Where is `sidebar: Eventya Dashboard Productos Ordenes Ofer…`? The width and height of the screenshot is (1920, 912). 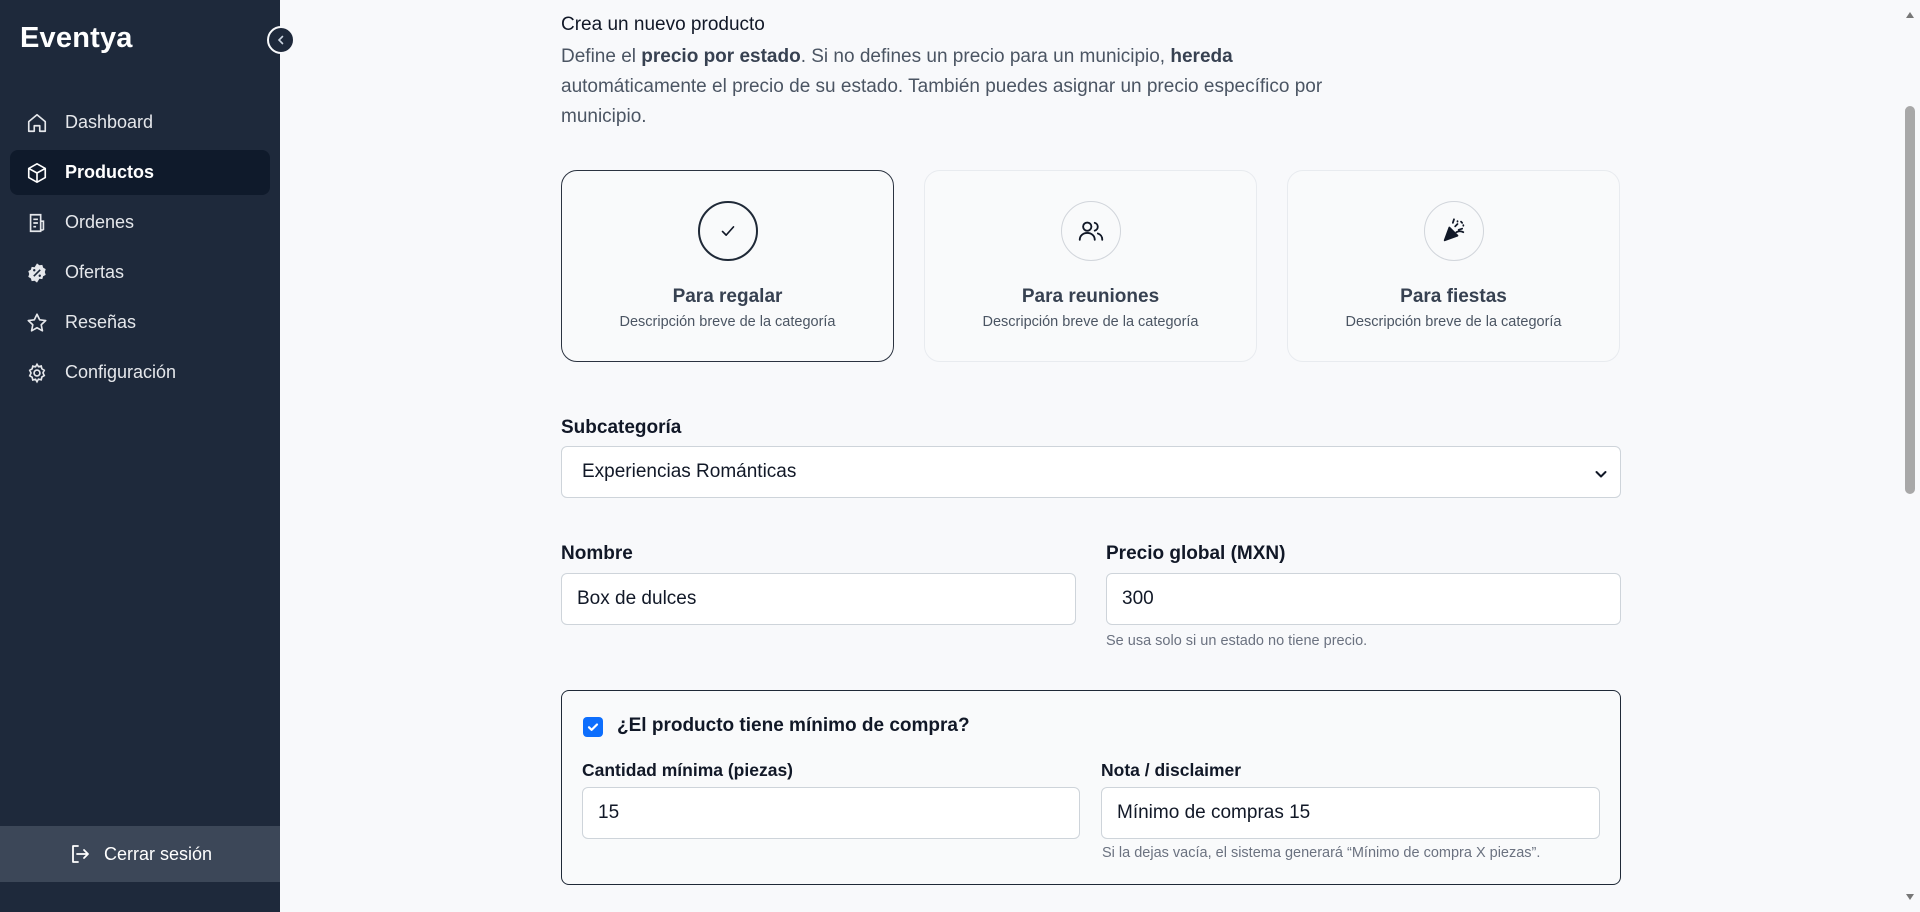 sidebar: Eventya Dashboard Productos Ordenes Ofer… is located at coordinates (140, 456).